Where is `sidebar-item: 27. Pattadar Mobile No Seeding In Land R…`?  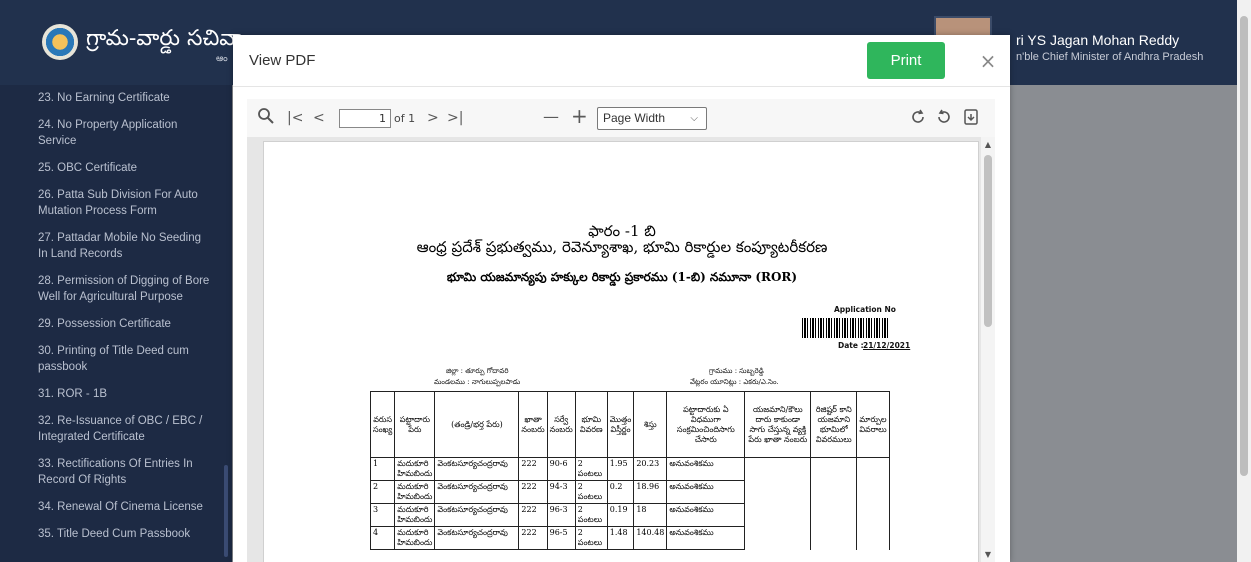 sidebar-item: 27. Pattadar Mobile No Seeding In Land R… is located at coordinates (116, 246).